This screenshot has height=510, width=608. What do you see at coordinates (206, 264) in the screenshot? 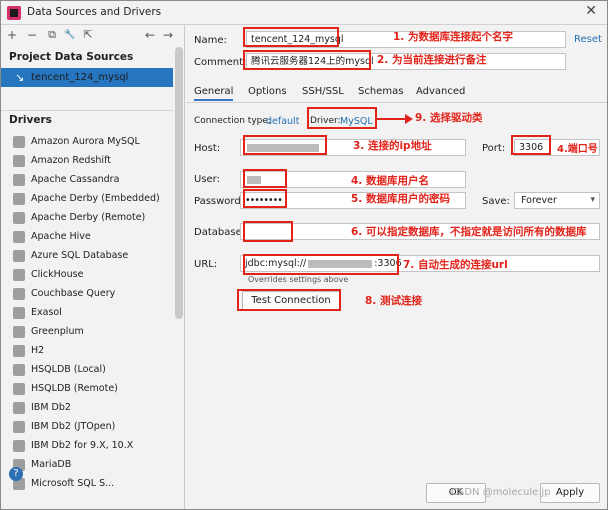
I see `url-label: URL:` at bounding box center [206, 264].